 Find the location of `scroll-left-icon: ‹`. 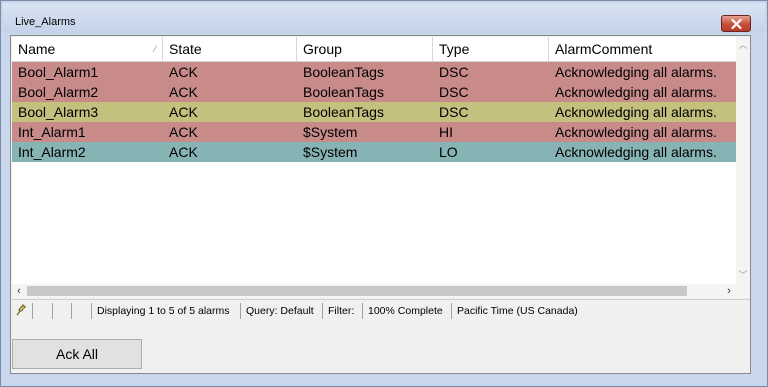

scroll-left-icon: ‹ is located at coordinates (19, 291).